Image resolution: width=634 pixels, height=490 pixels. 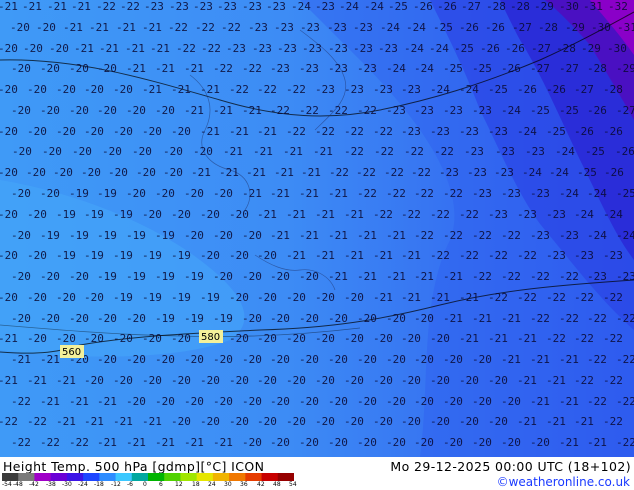 What do you see at coordinates (212, 484) in the screenshot?
I see `colorbar-tick-label: 24` at bounding box center [212, 484].